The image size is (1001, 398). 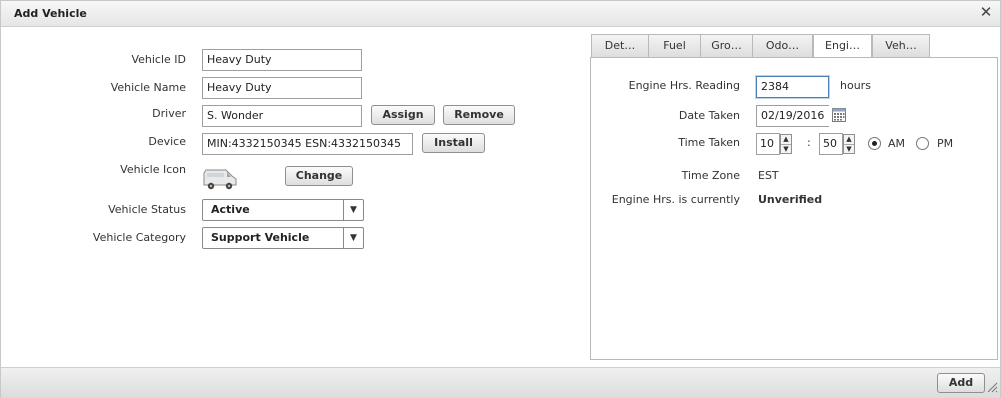 I want to click on hour-spinner: ▲ ▼, so click(x=786, y=144).